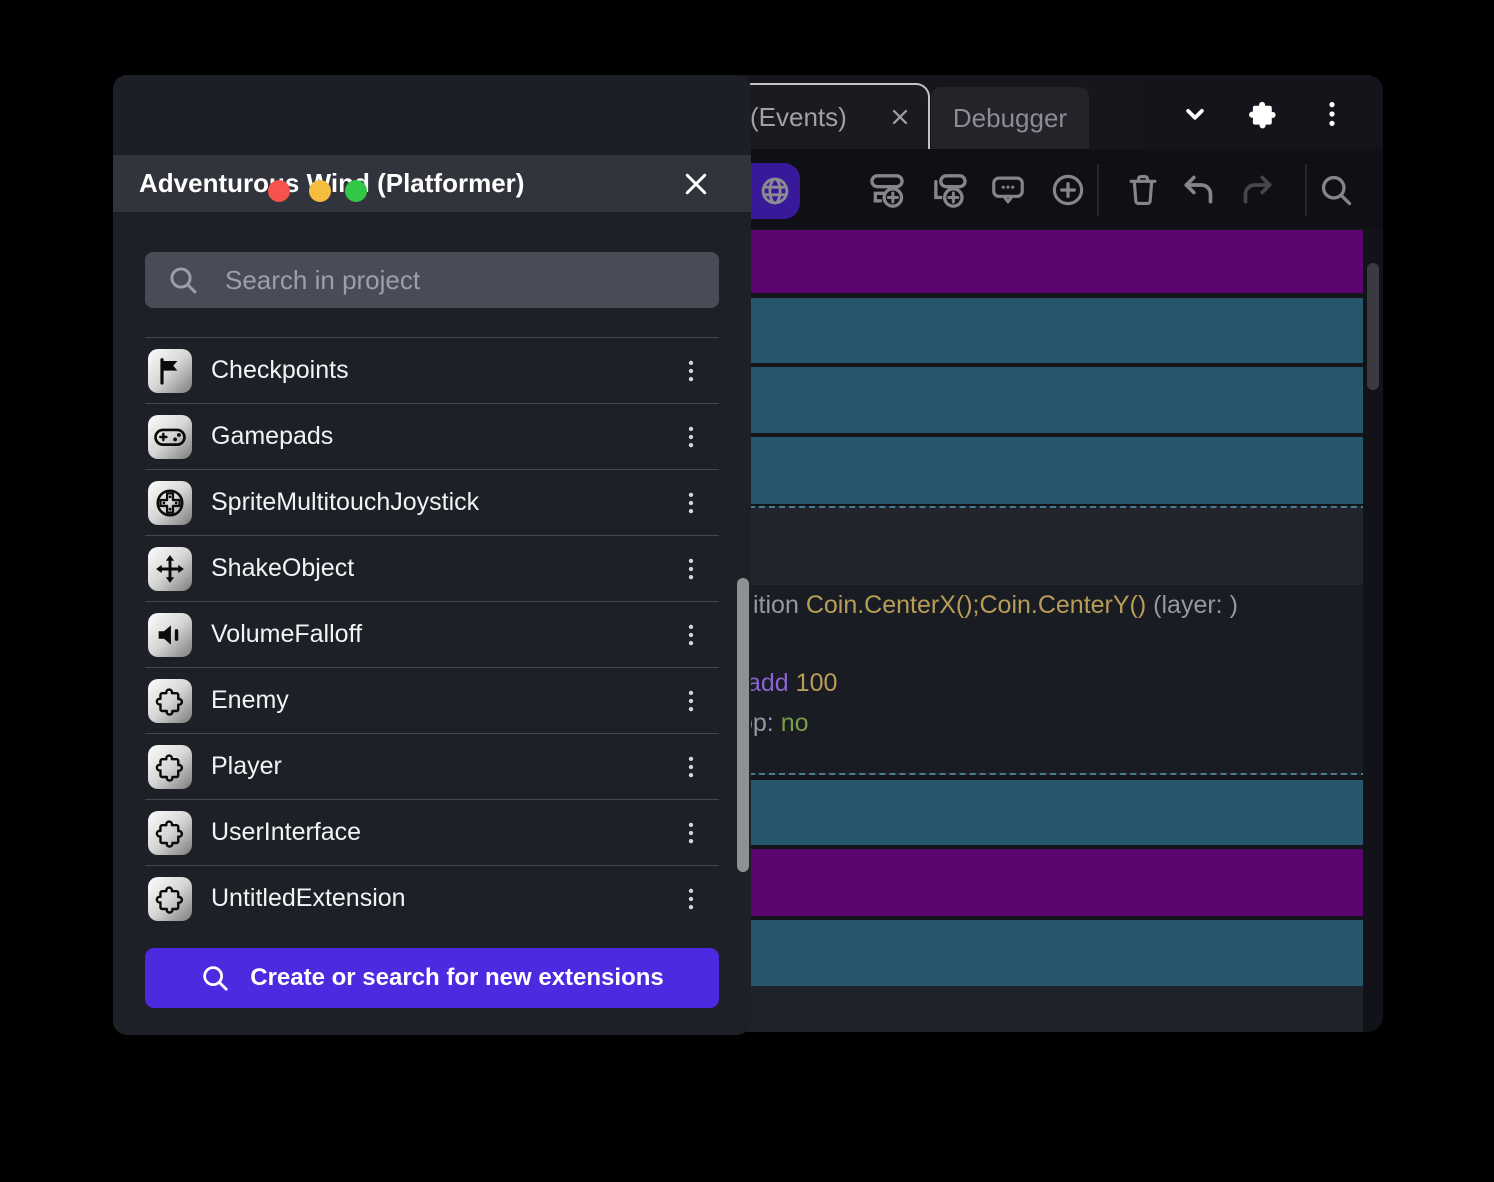  What do you see at coordinates (1068, 190) in the screenshot?
I see `add-circle-button` at bounding box center [1068, 190].